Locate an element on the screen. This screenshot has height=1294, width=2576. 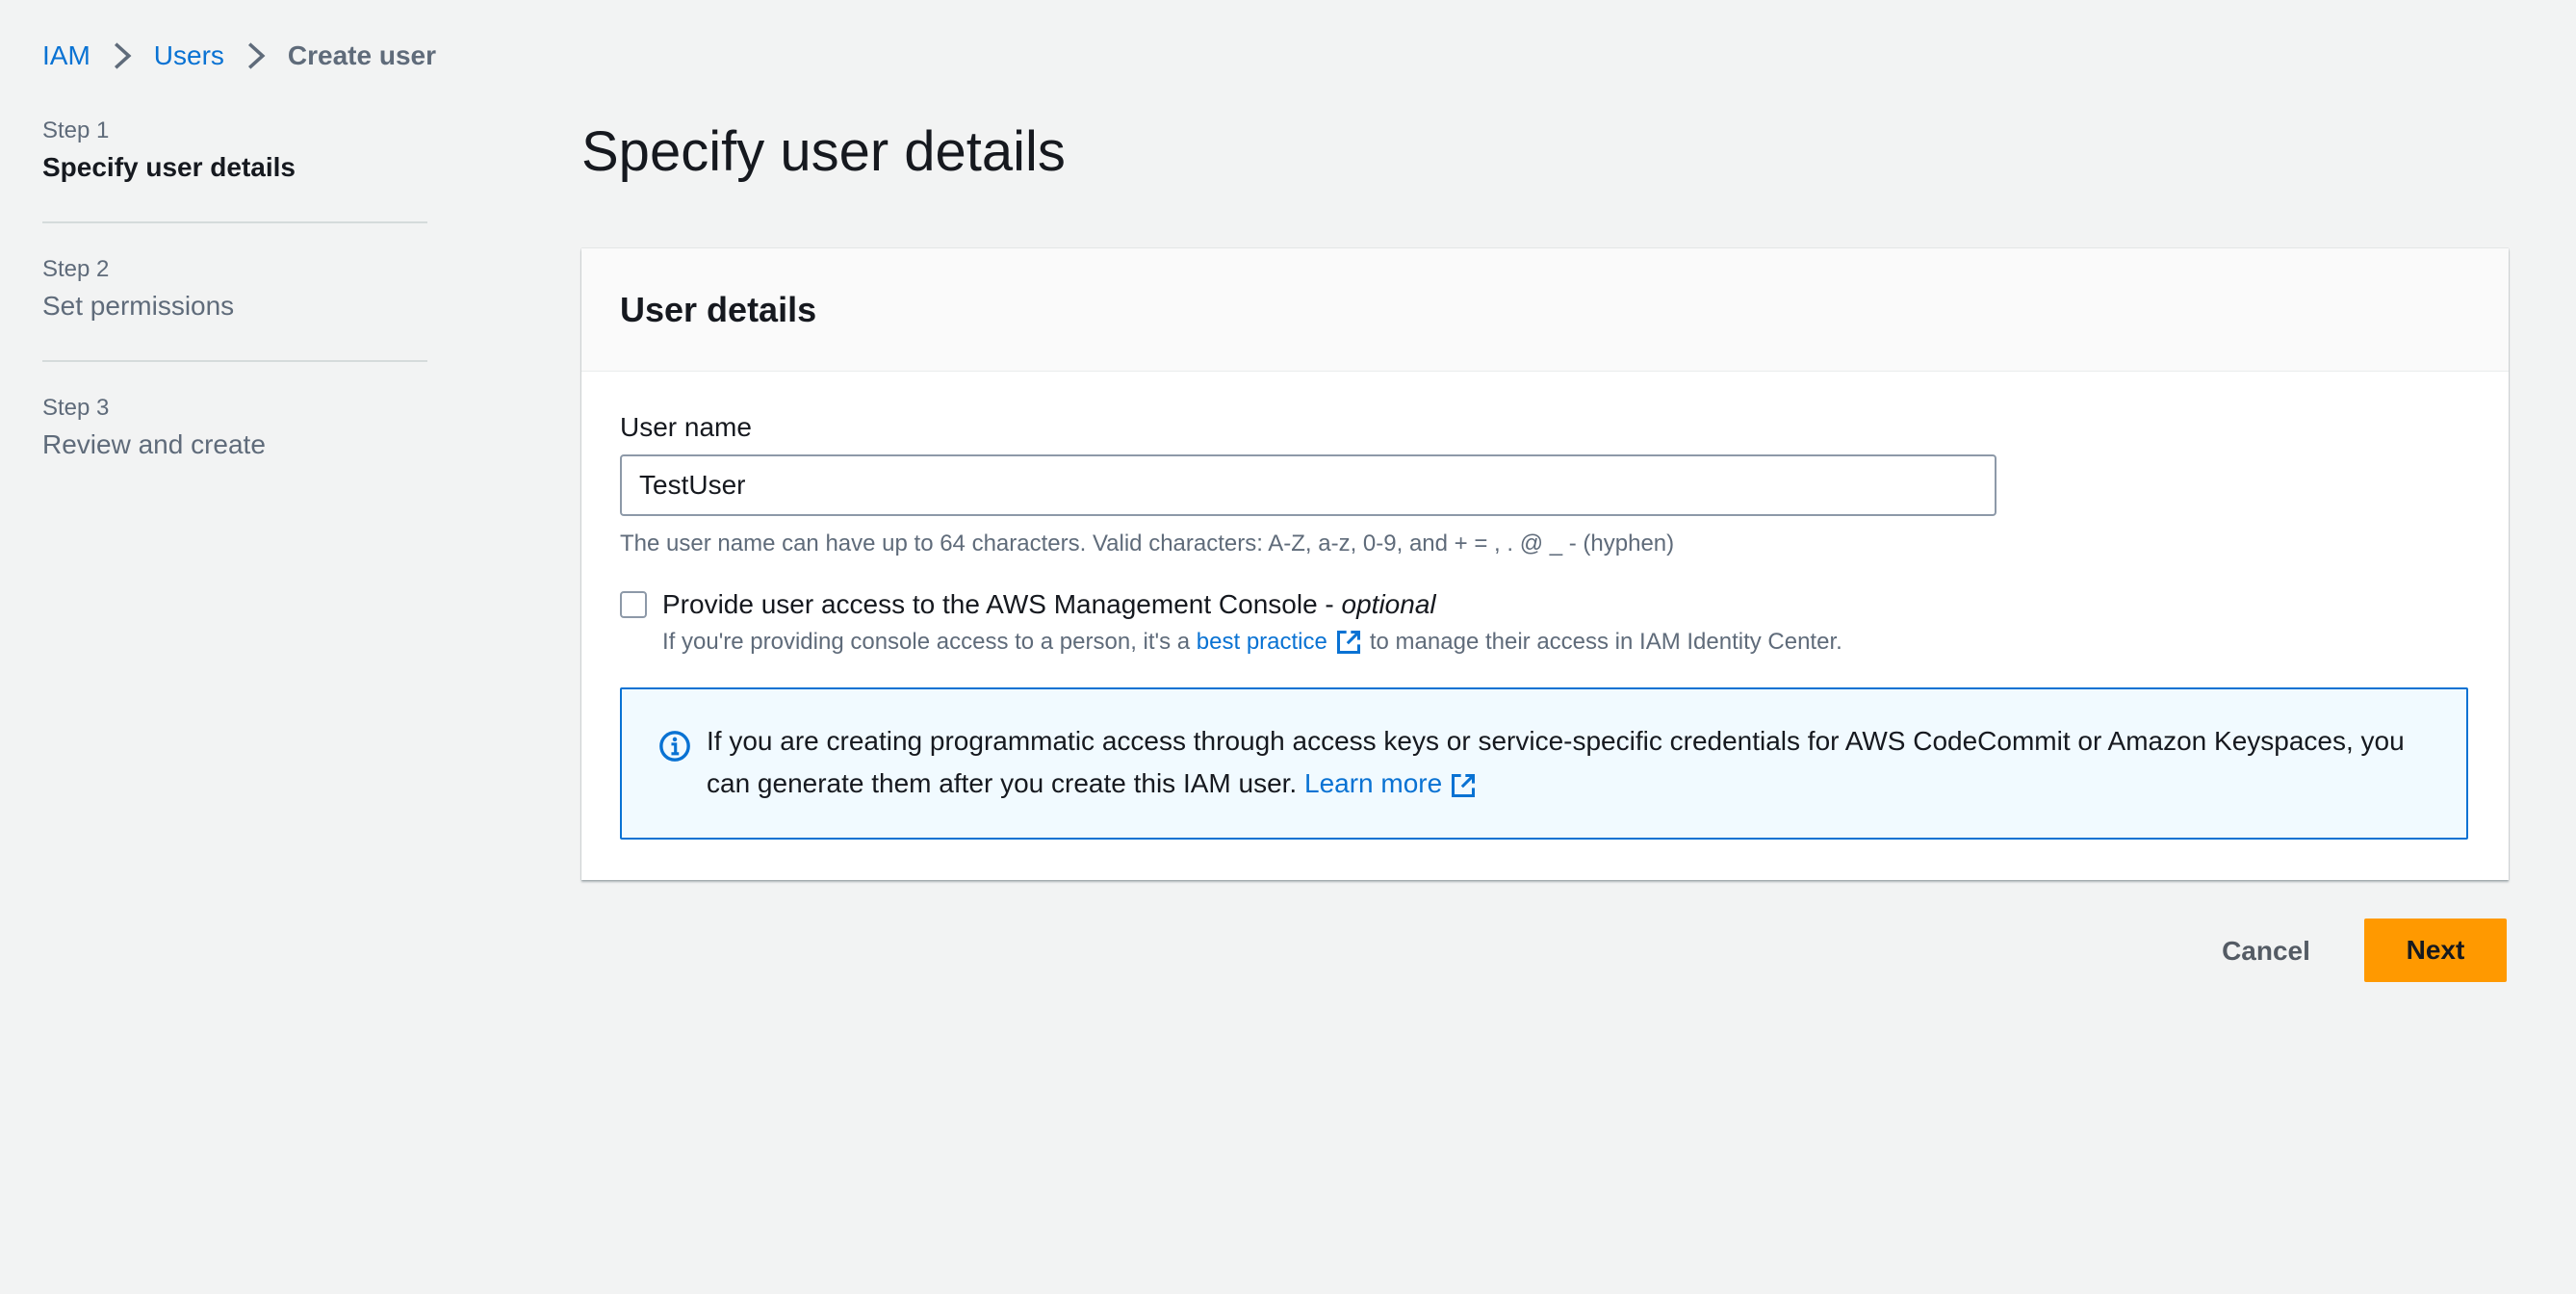
optional-text: optional is located at coordinates (1389, 604).